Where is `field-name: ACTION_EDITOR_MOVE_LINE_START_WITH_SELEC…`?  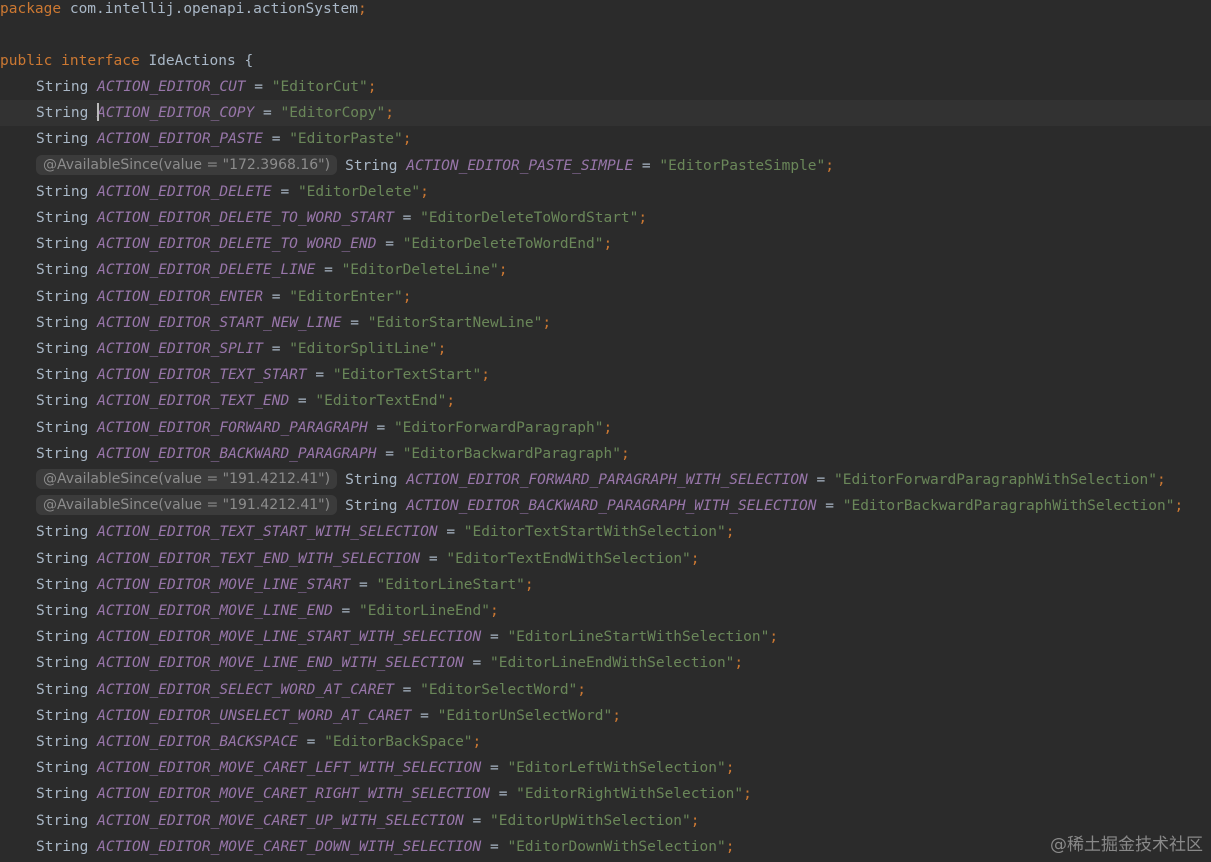
field-name: ACTION_EDITOR_MOVE_LINE_START_WITH_SELEC… is located at coordinates (289, 637).